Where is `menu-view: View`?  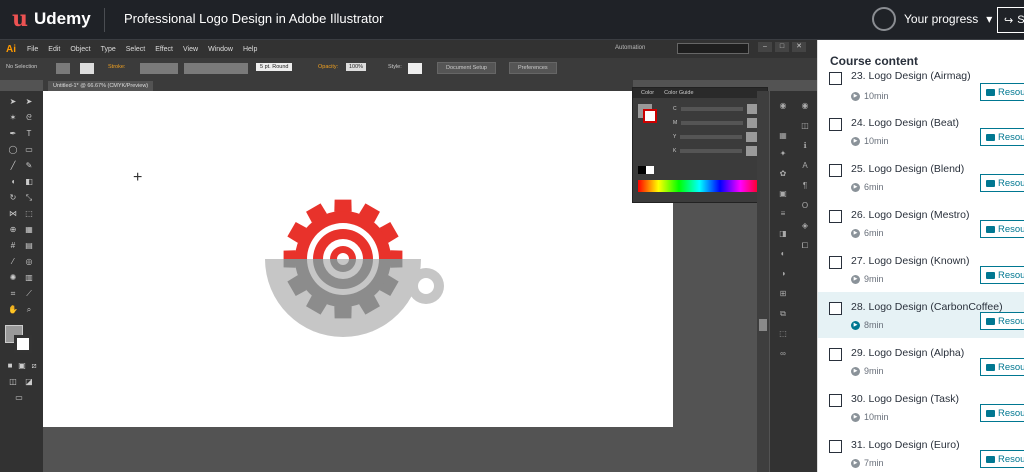
menu-view: View is located at coordinates (190, 49).